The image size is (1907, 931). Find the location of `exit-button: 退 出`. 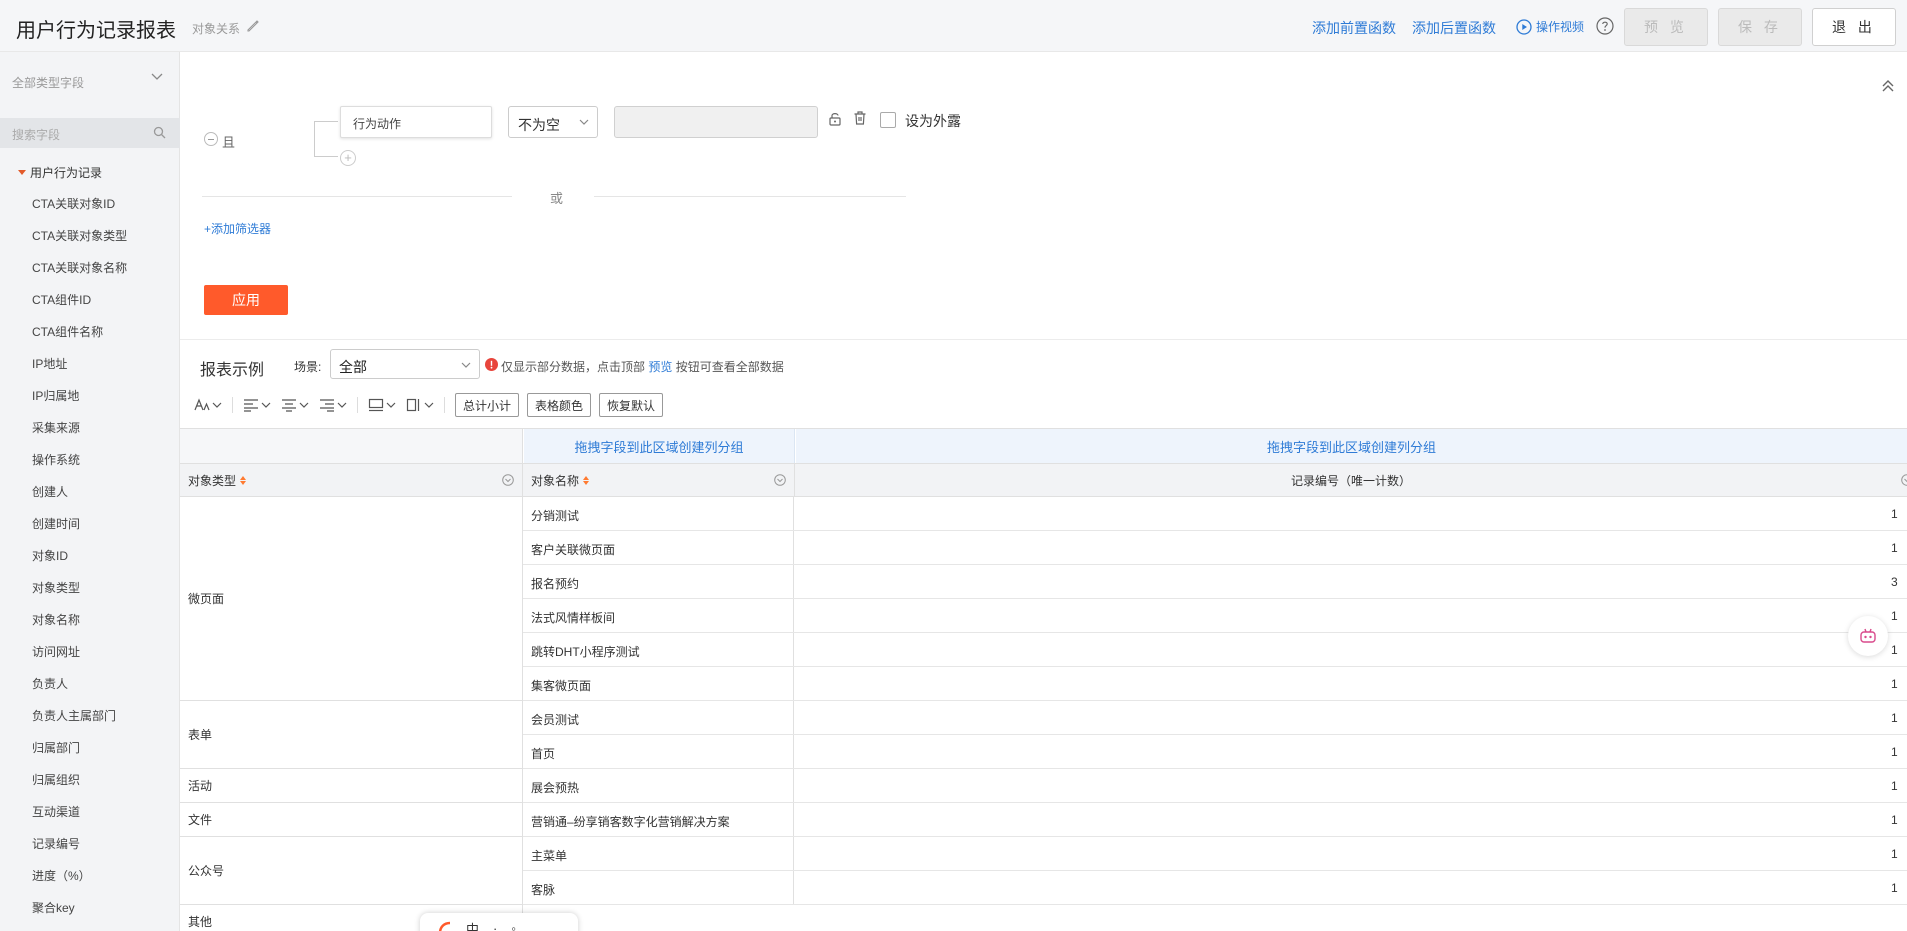

exit-button: 退 出 is located at coordinates (1854, 27).